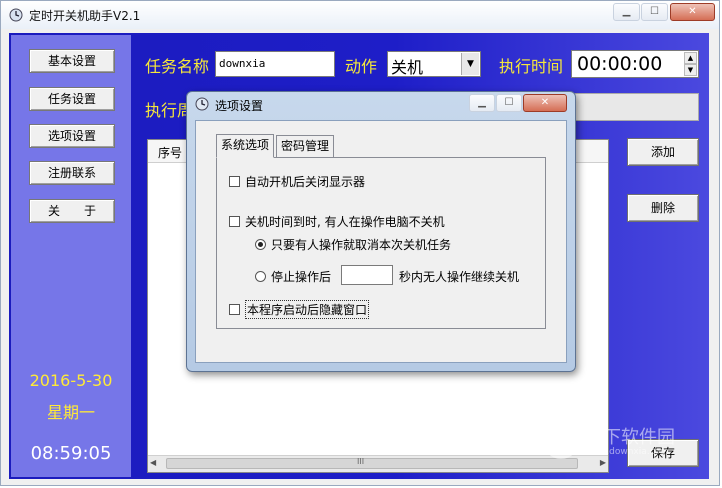 The width and height of the screenshot is (722, 488). Describe the element at coordinates (260, 244) in the screenshot. I see `cancel-on-activity-radio` at that location.